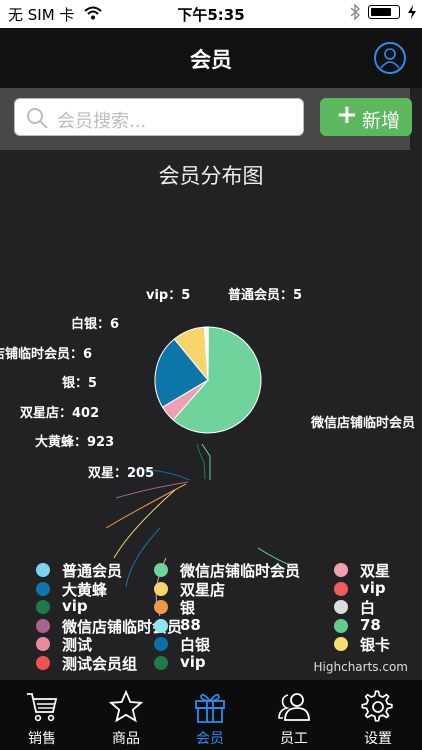 The height and width of the screenshot is (750, 422). I want to click on data-label-vip: vip：5, so click(168, 295).